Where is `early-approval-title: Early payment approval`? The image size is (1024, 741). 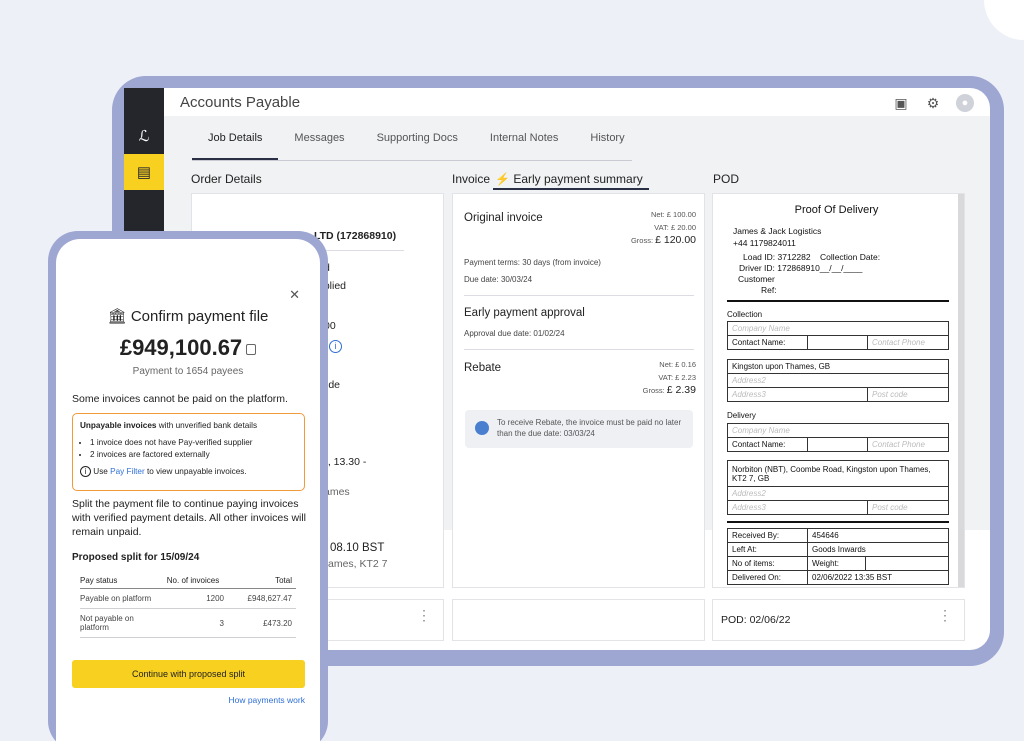 early-approval-title: Early payment approval is located at coordinates (524, 313).